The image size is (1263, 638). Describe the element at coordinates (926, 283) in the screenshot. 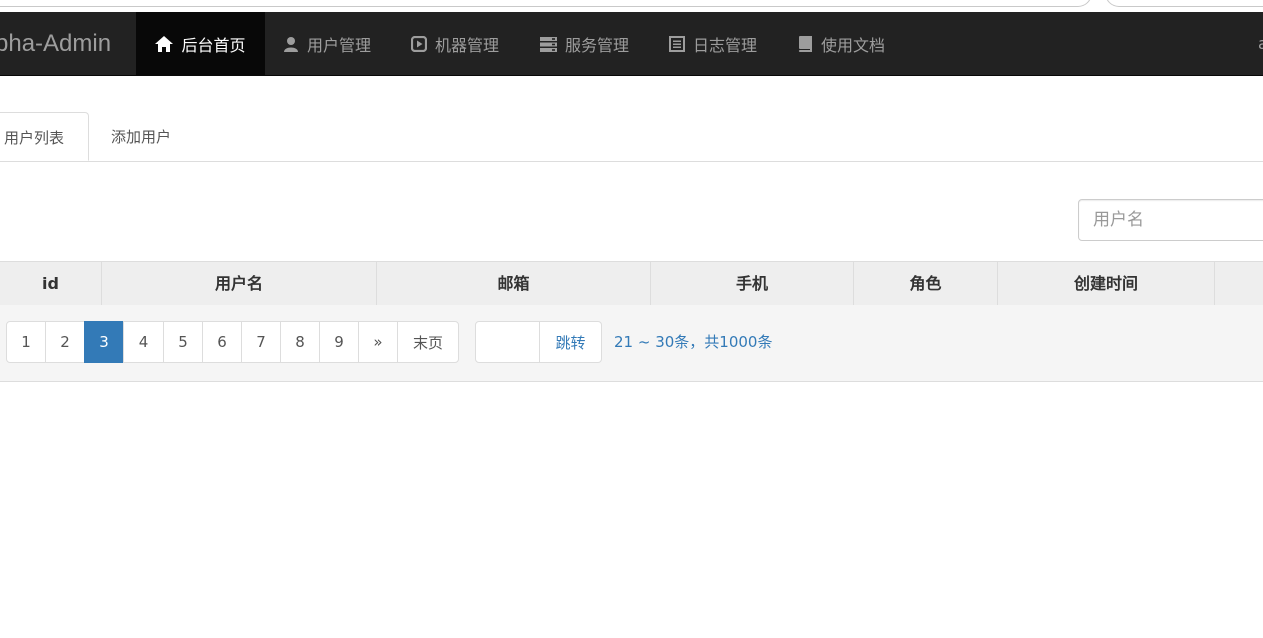

I see `column-header-role: 角色` at that location.